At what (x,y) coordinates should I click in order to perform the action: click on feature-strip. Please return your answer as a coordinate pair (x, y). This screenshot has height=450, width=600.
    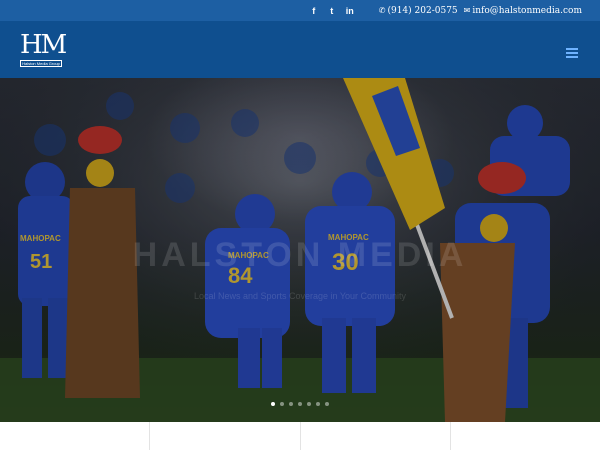
    Looking at the image, I should click on (300, 436).